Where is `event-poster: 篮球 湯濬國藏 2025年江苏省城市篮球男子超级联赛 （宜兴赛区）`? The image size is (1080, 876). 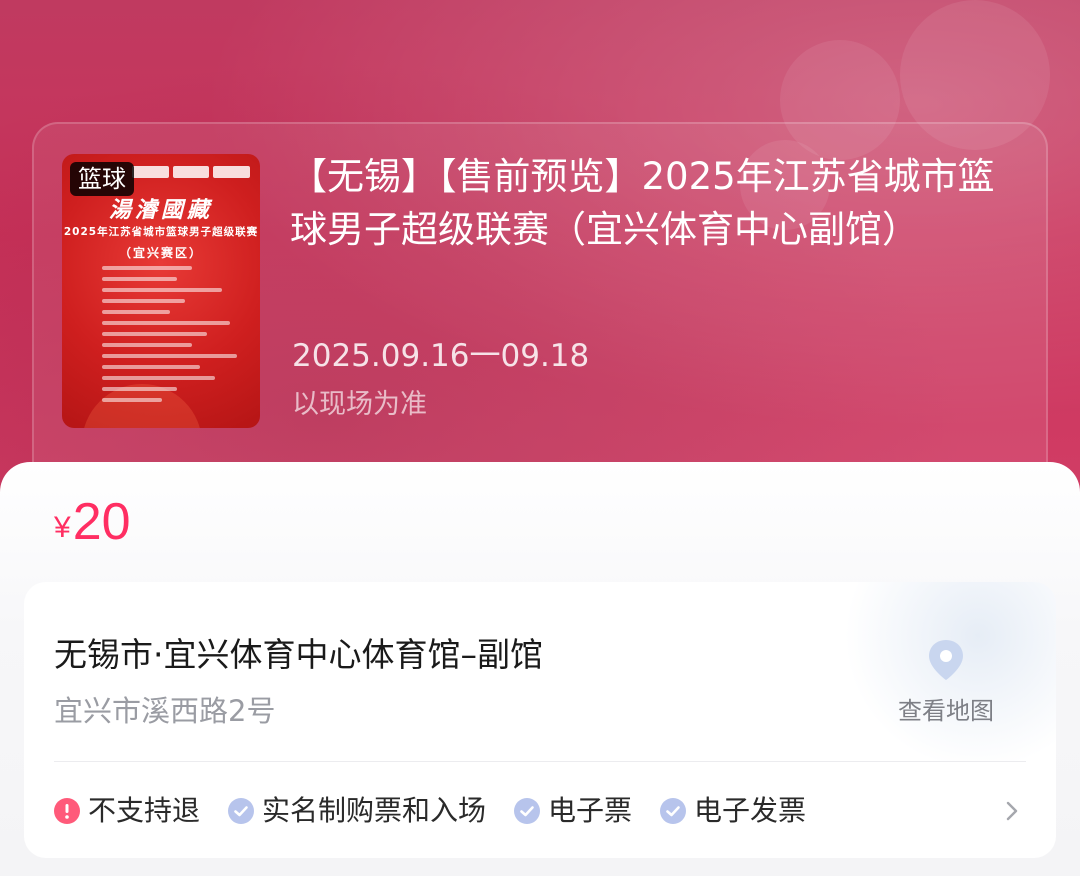 event-poster: 篮球 湯濬國藏 2025年江苏省城市篮球男子超级联赛 （宜兴赛区） is located at coordinates (161, 291).